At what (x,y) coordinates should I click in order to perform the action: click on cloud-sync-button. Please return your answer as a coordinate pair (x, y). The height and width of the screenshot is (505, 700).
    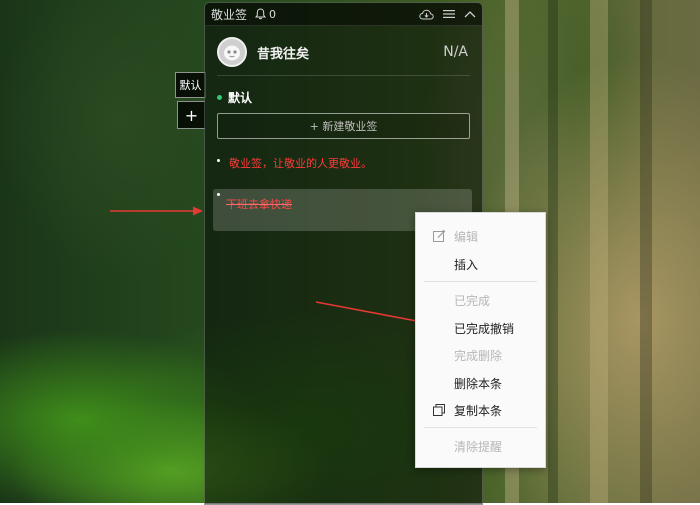
    Looking at the image, I should click on (426, 14).